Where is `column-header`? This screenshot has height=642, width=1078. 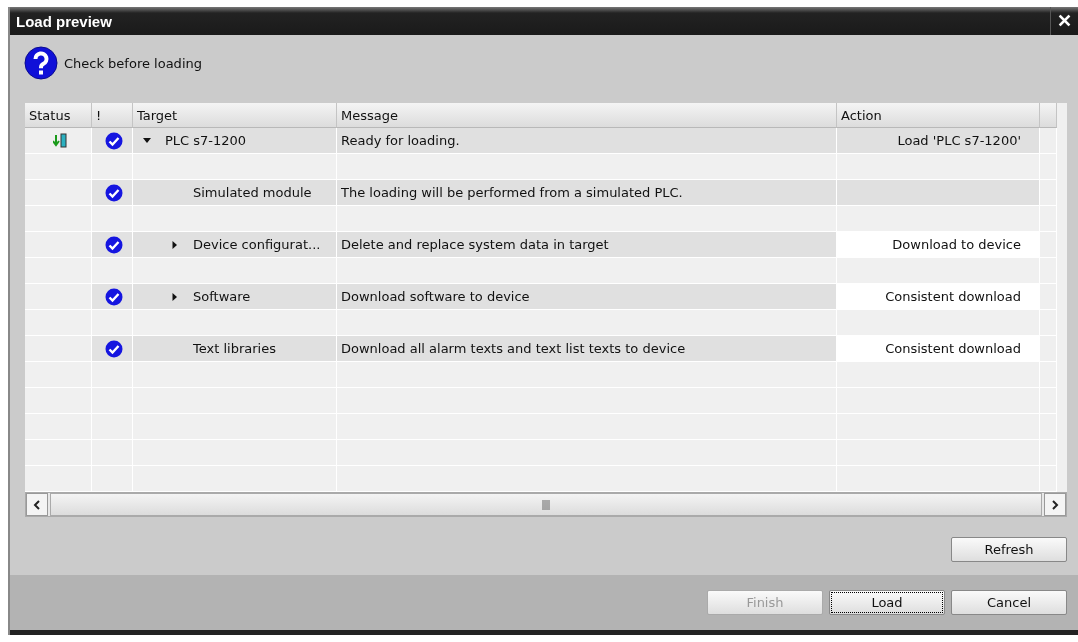
column-header is located at coordinates (1048, 115).